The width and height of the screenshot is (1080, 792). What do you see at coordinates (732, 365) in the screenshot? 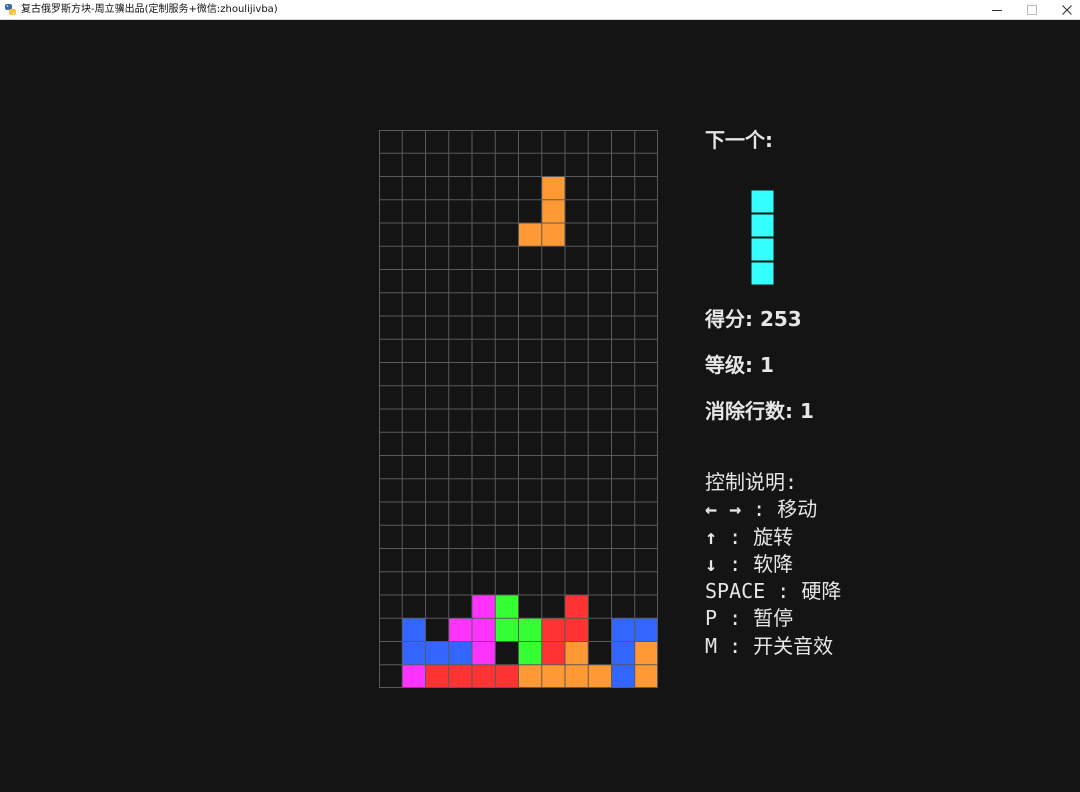
I see `level-label: 等级:` at bounding box center [732, 365].